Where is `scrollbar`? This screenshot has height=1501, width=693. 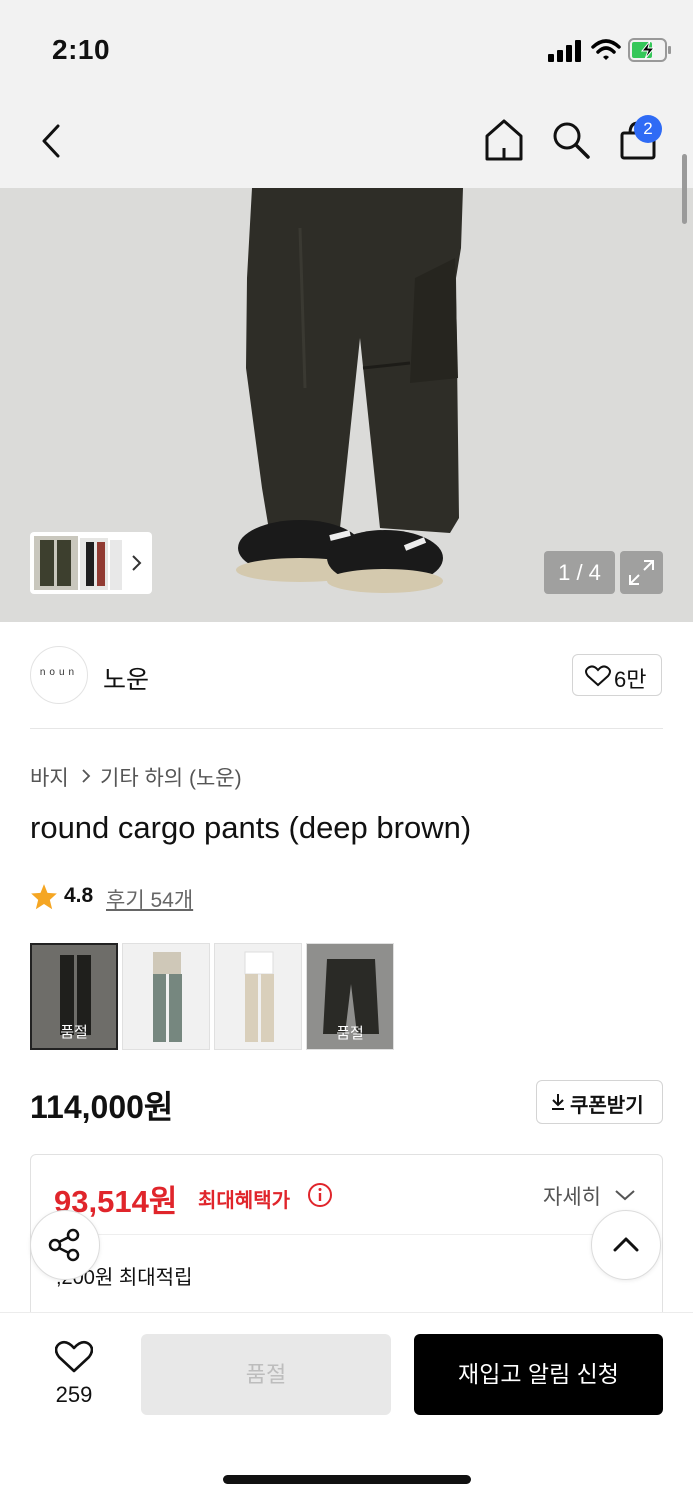 scrollbar is located at coordinates (684, 189).